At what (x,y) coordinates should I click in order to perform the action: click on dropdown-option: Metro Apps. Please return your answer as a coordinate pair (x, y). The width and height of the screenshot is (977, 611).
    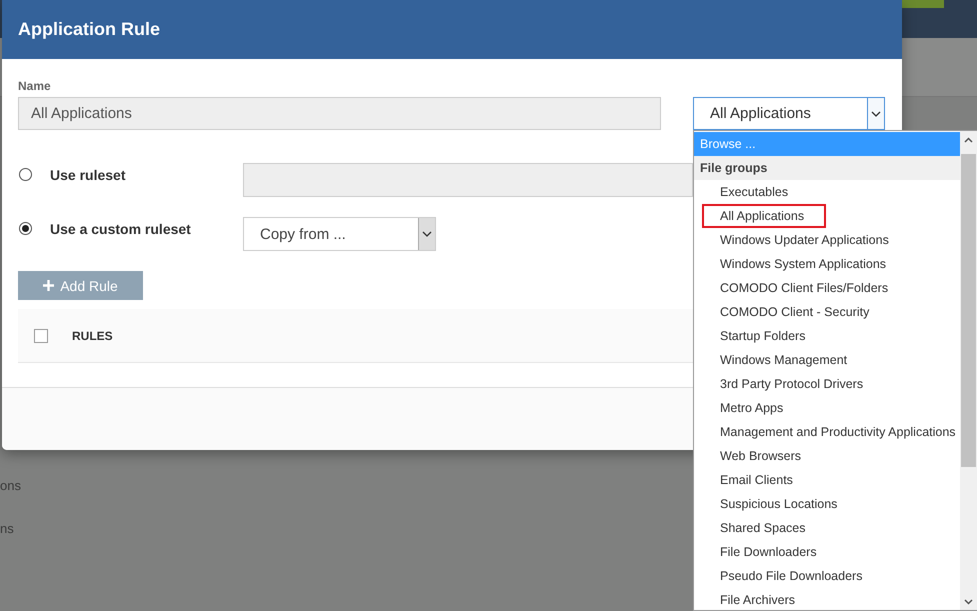
    Looking at the image, I should click on (827, 408).